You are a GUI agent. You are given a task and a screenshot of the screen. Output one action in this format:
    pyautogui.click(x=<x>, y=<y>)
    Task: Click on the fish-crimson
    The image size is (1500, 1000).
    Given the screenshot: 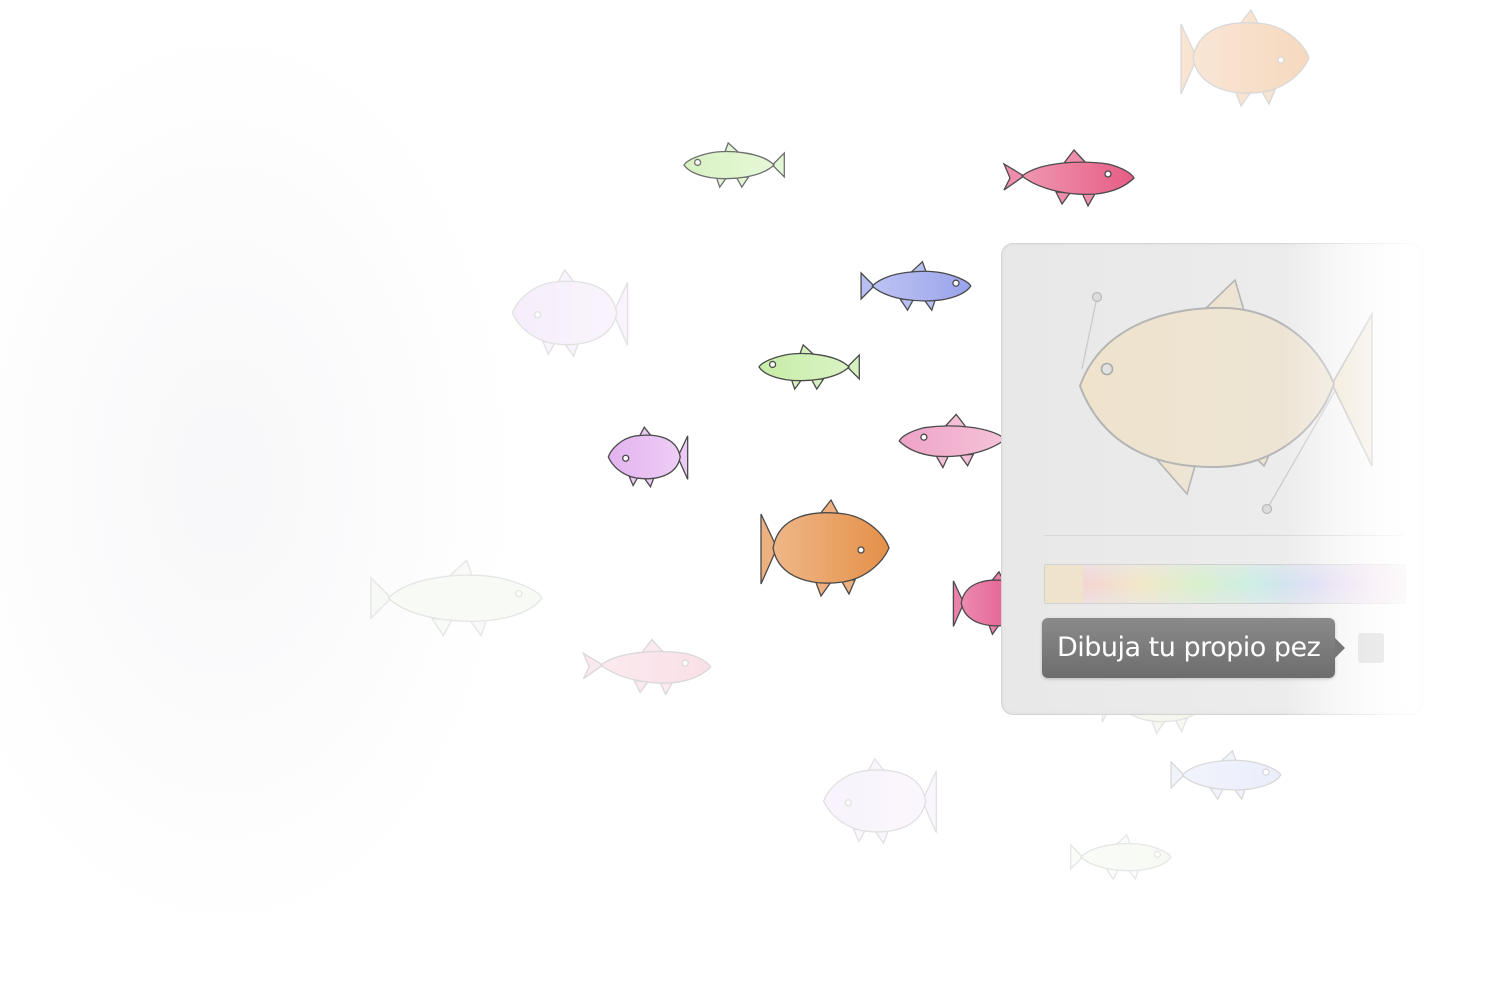 What is the action you would take?
    pyautogui.click(x=1068, y=178)
    